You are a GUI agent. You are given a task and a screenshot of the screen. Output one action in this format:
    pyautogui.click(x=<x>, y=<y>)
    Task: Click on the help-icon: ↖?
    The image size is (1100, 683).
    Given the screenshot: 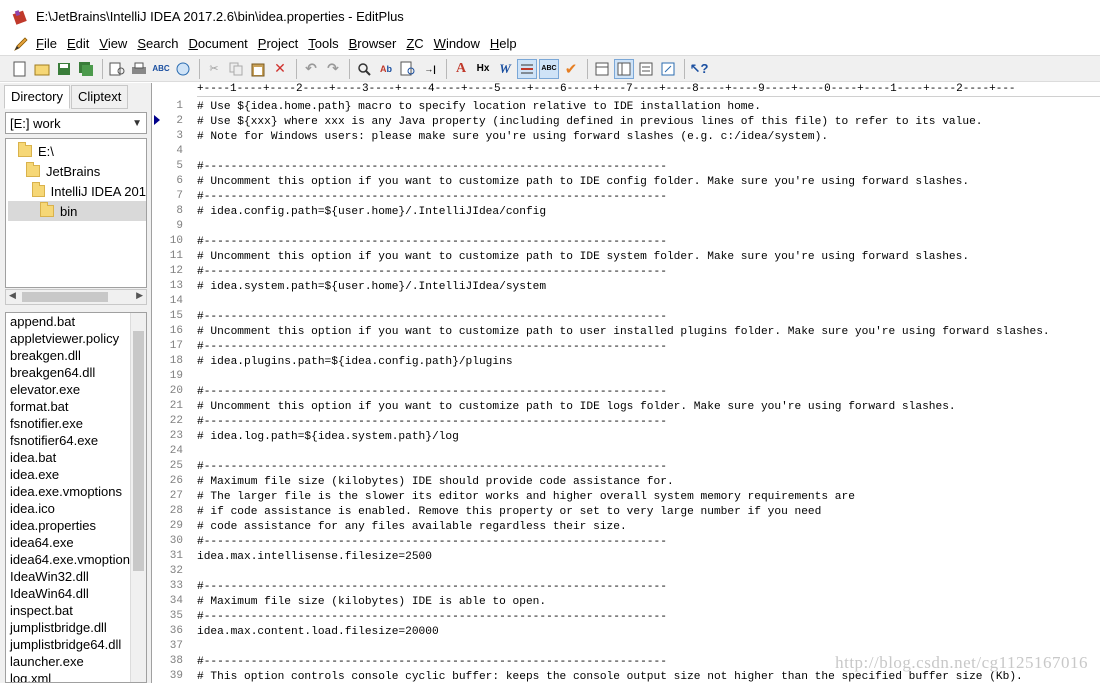 What is the action you would take?
    pyautogui.click(x=699, y=69)
    